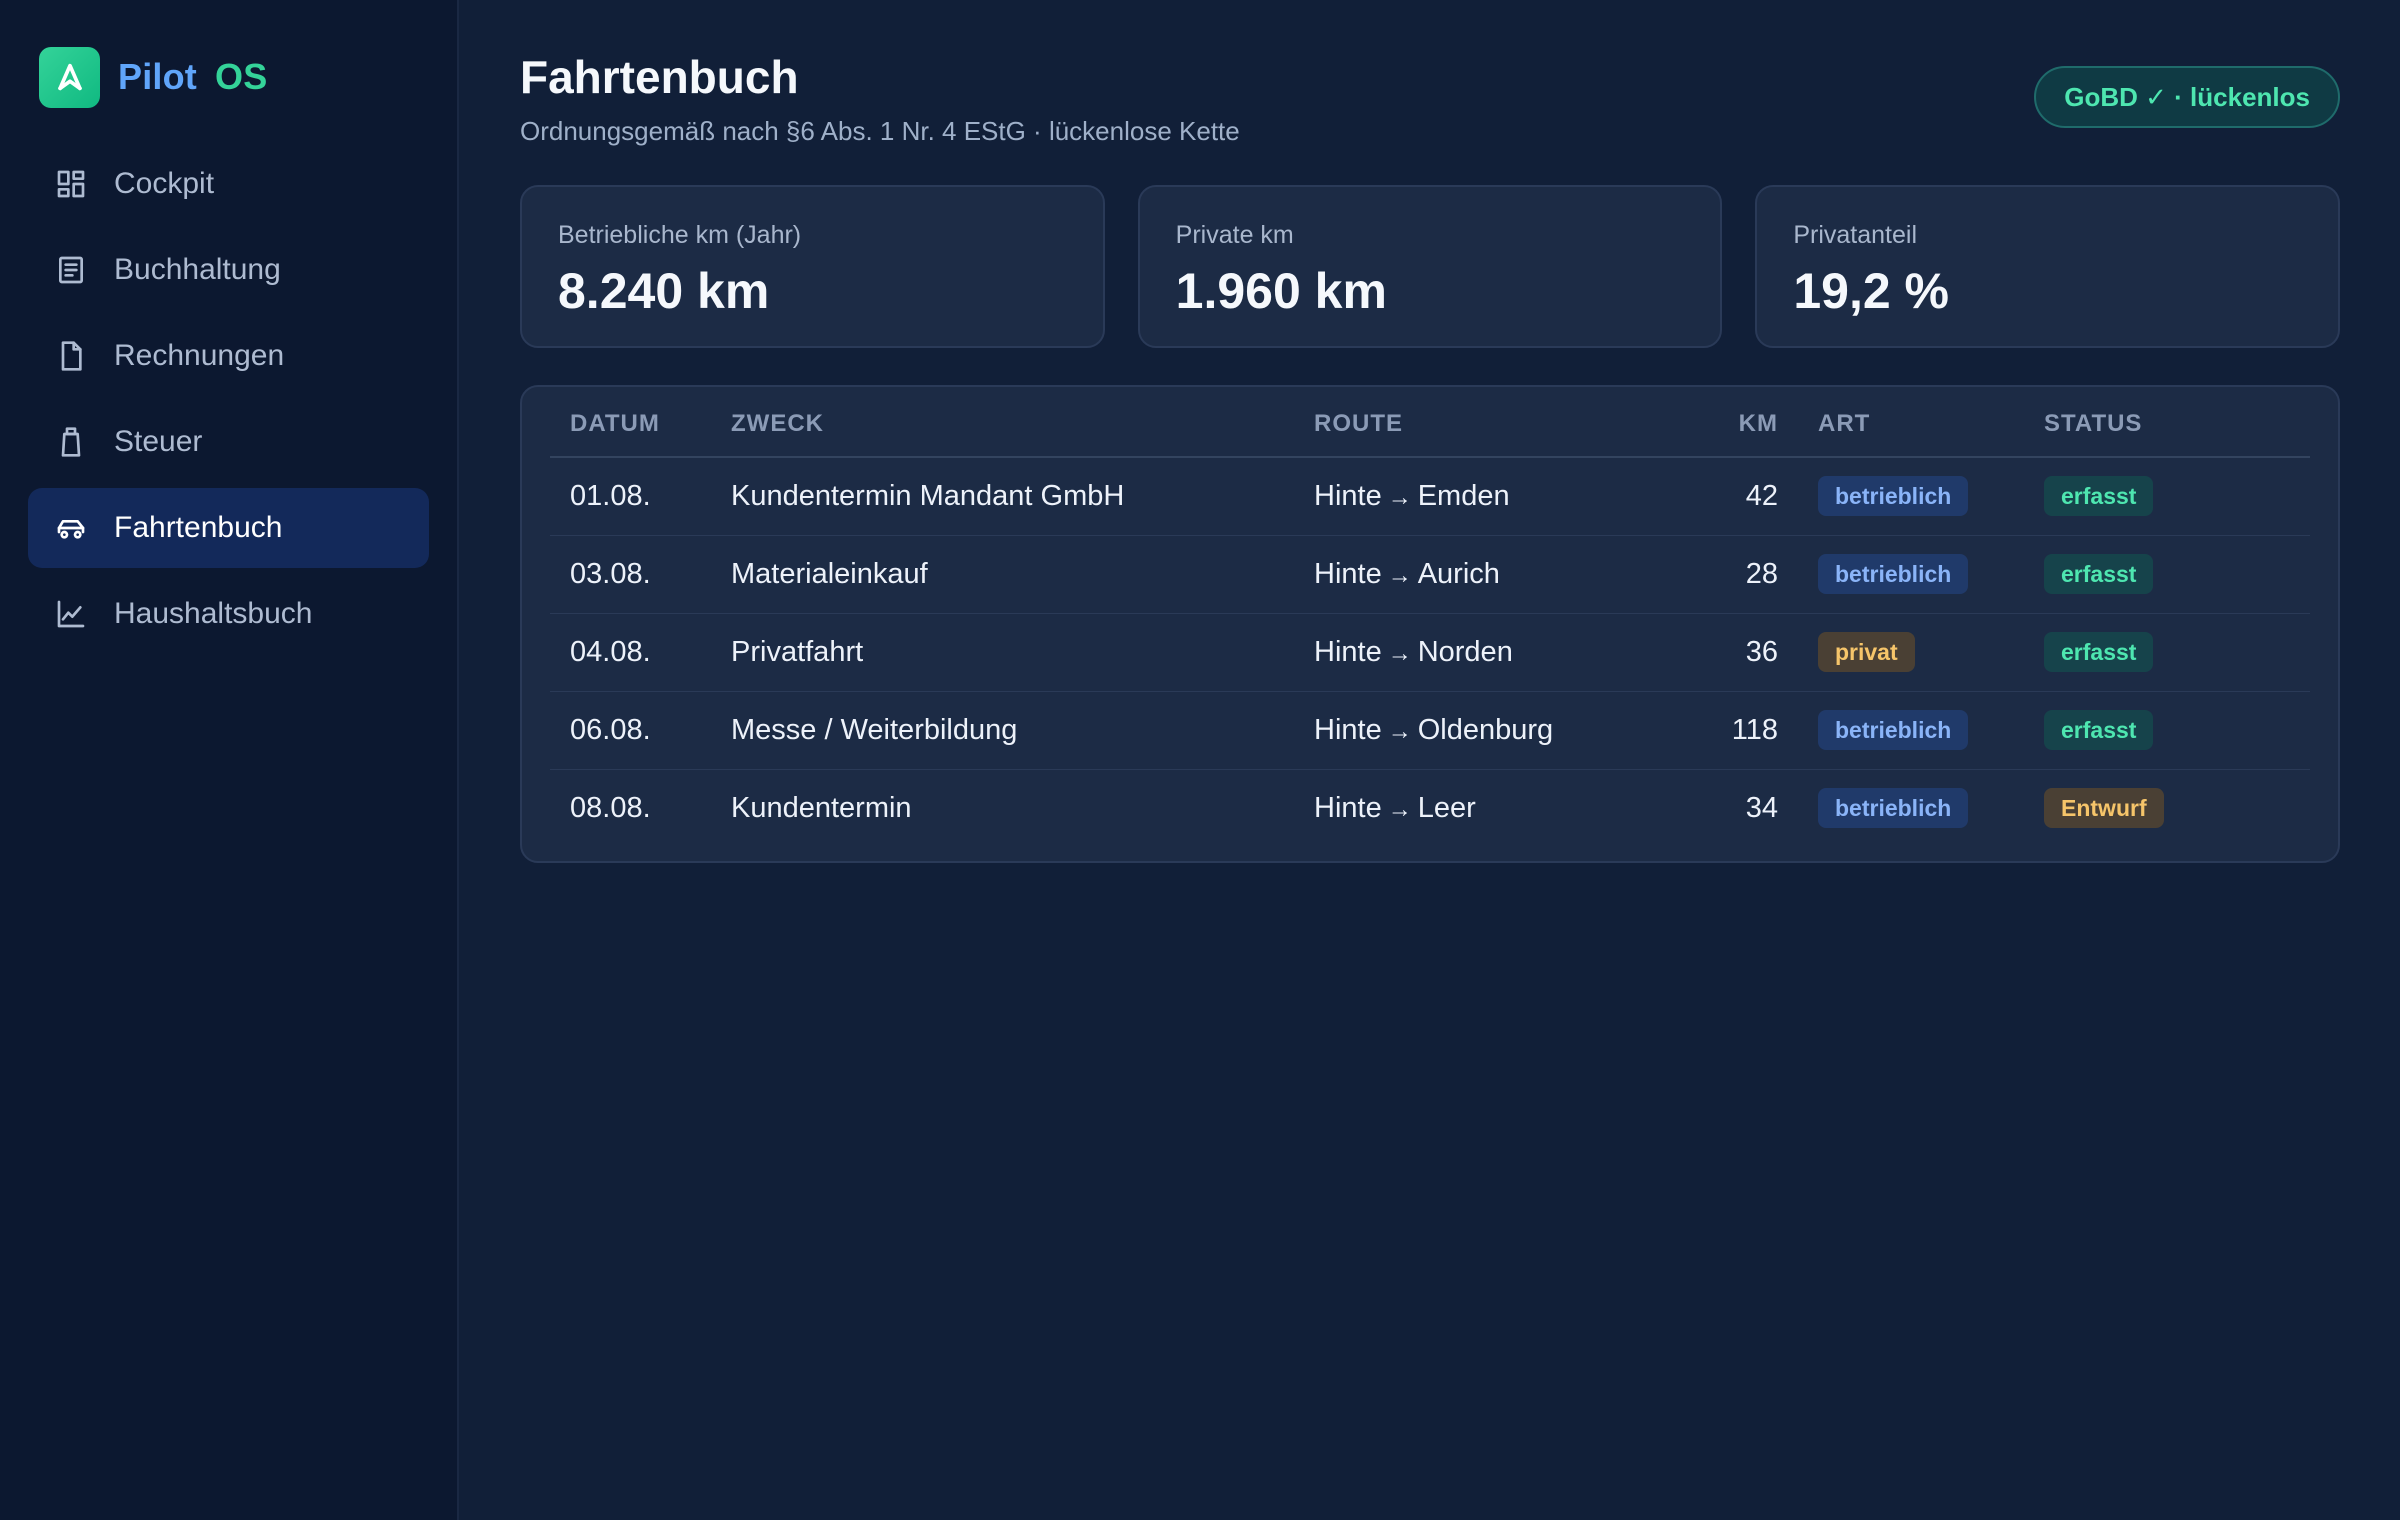 Image resolution: width=2400 pixels, height=1520 pixels. I want to click on ledger-icon, so click(71, 270).